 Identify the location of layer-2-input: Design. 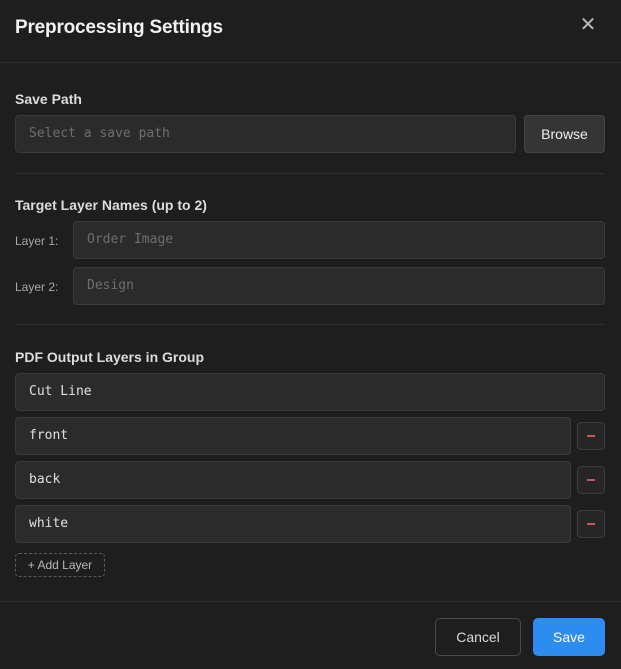
(339, 286).